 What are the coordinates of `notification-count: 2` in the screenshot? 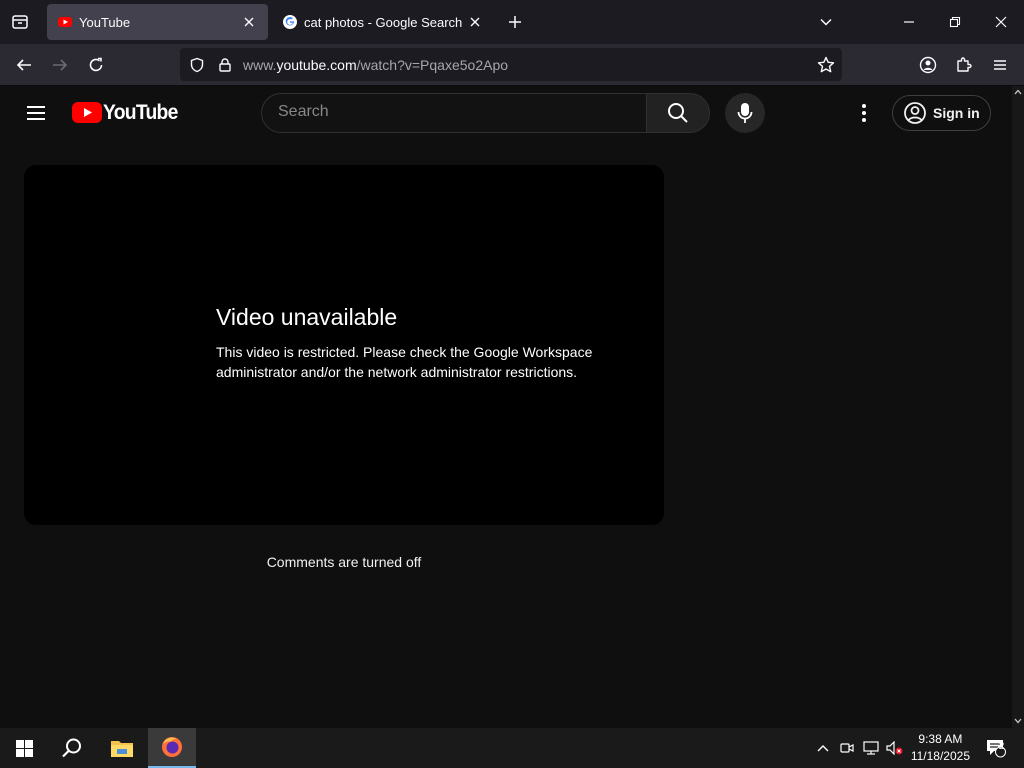 It's located at (1001, 746).